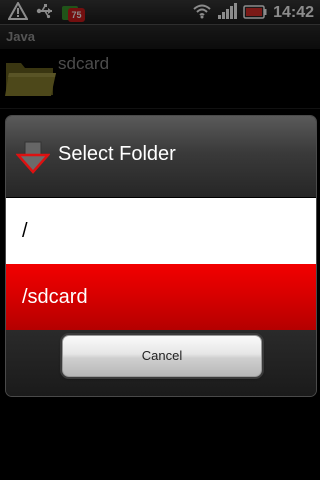 Image resolution: width=320 pixels, height=480 pixels. What do you see at coordinates (117, 154) in the screenshot?
I see `dialog-title: Select Folder` at bounding box center [117, 154].